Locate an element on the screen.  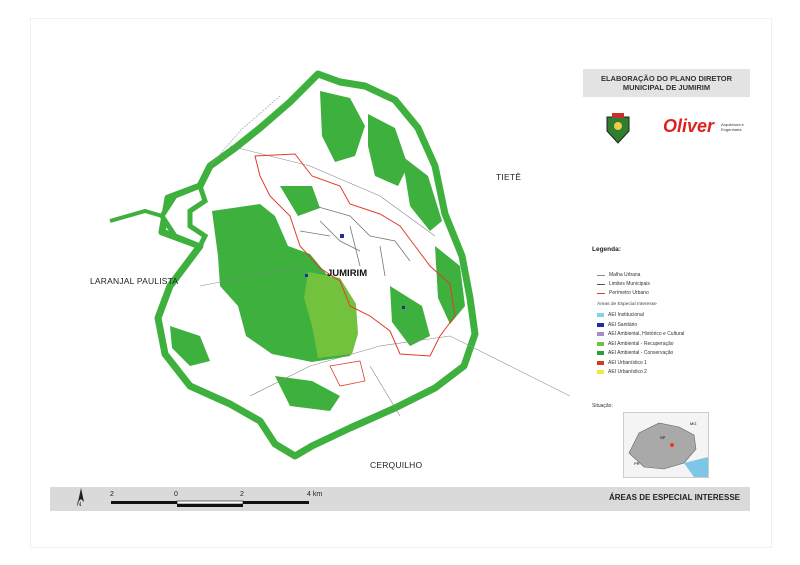
scale-bar-graphic is located at coordinates (210, 503).